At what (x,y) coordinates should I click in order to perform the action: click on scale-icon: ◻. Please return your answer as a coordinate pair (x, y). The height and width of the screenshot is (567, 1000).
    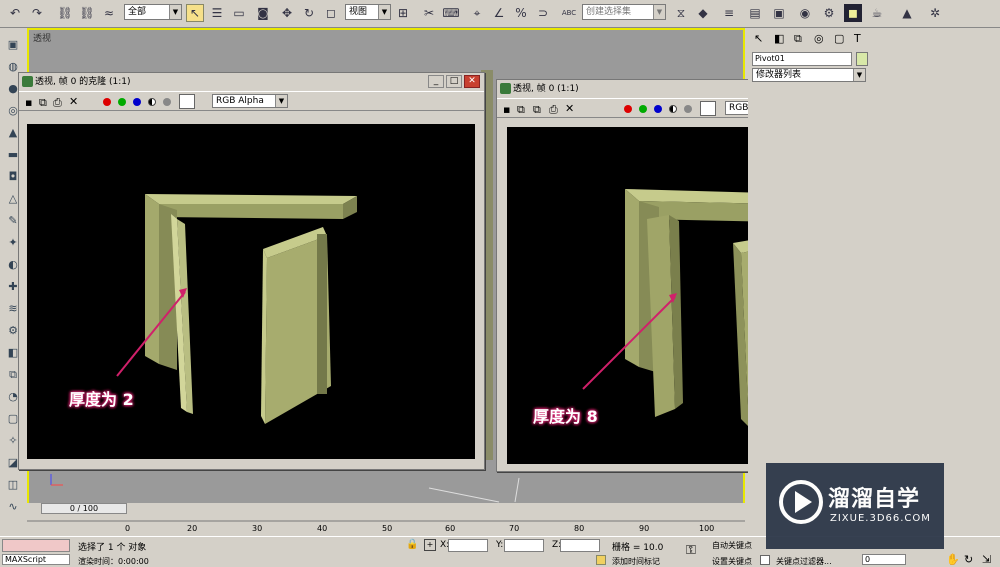
    Looking at the image, I should click on (331, 13).